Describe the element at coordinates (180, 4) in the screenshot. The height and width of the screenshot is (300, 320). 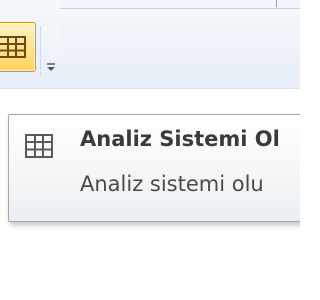
I see `ribbon-top-edge` at that location.